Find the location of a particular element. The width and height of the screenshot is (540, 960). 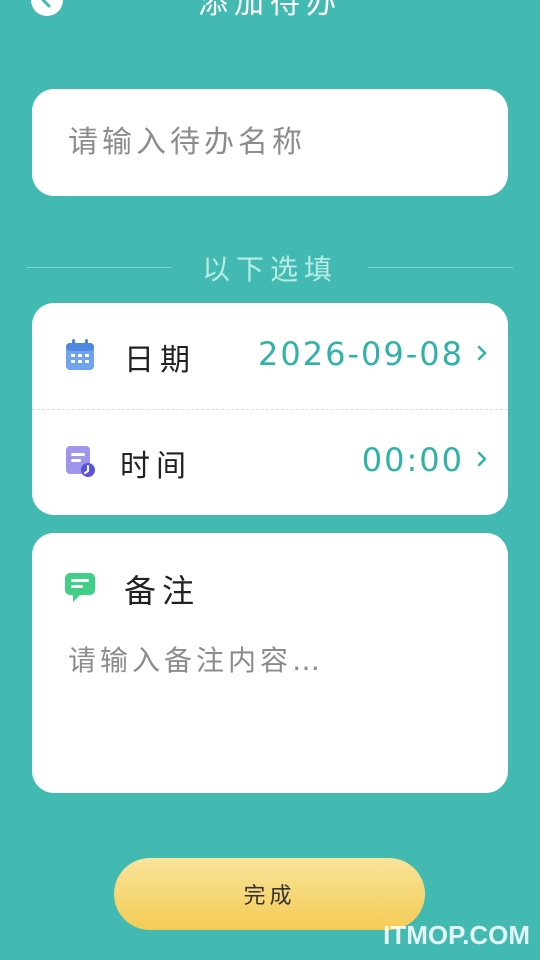

optional-section-label: 以下选填 is located at coordinates (269, 269).